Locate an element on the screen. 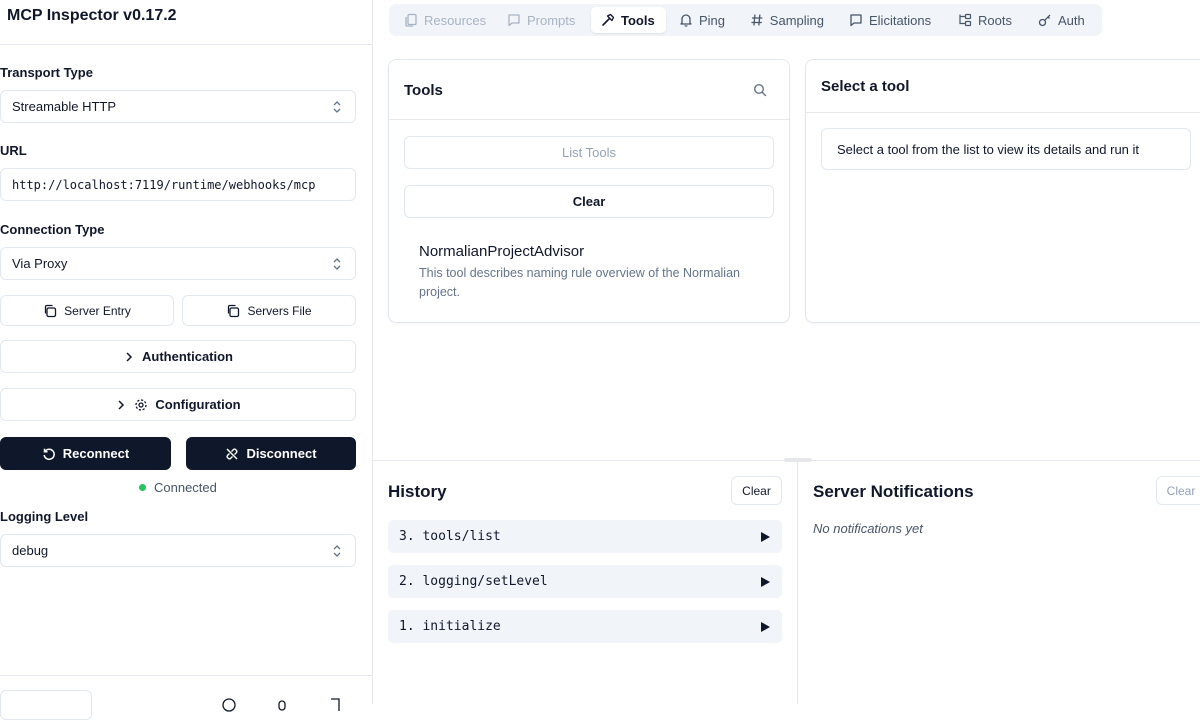 The height and width of the screenshot is (720, 1200). tab-roots: Roots is located at coordinates (985, 20).